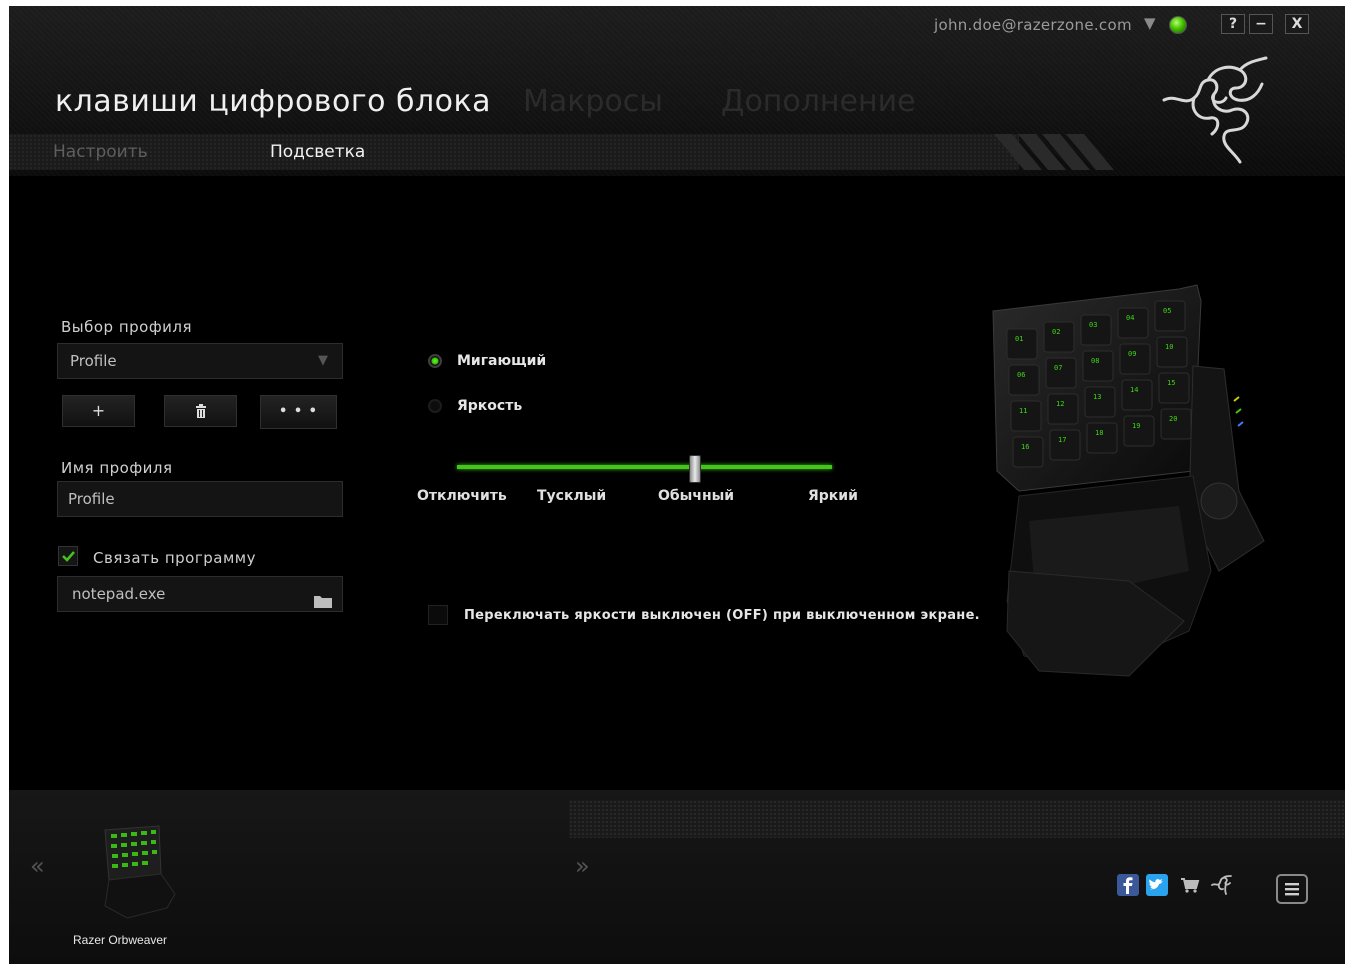 Image resolution: width=1347 pixels, height=966 pixels. What do you see at coordinates (98, 411) in the screenshot?
I see `add-profile-button: +` at bounding box center [98, 411].